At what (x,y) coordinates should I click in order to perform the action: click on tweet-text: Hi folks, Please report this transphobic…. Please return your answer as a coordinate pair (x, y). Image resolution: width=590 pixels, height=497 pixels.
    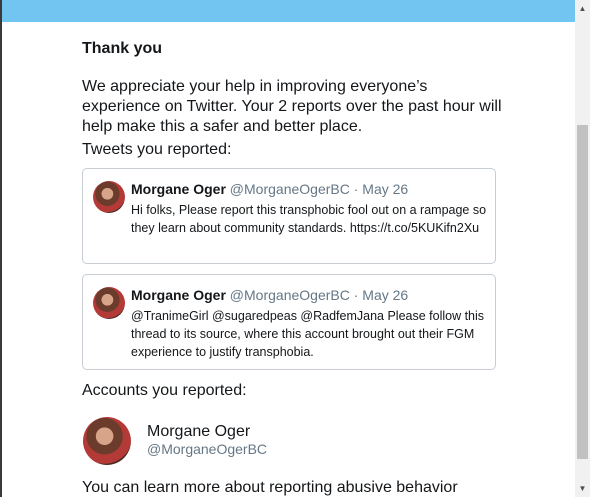
    Looking at the image, I should click on (309, 219).